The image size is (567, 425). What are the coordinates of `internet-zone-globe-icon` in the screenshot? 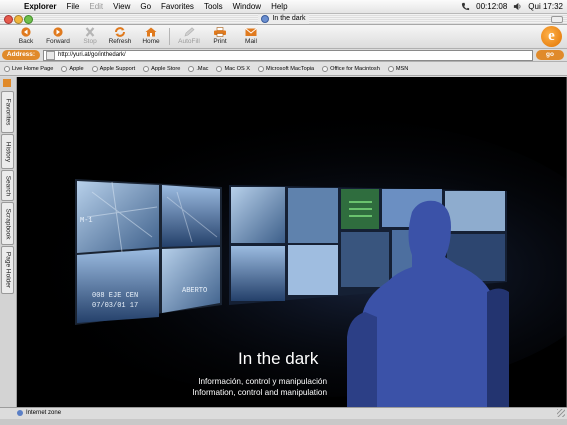 It's located at (20, 413).